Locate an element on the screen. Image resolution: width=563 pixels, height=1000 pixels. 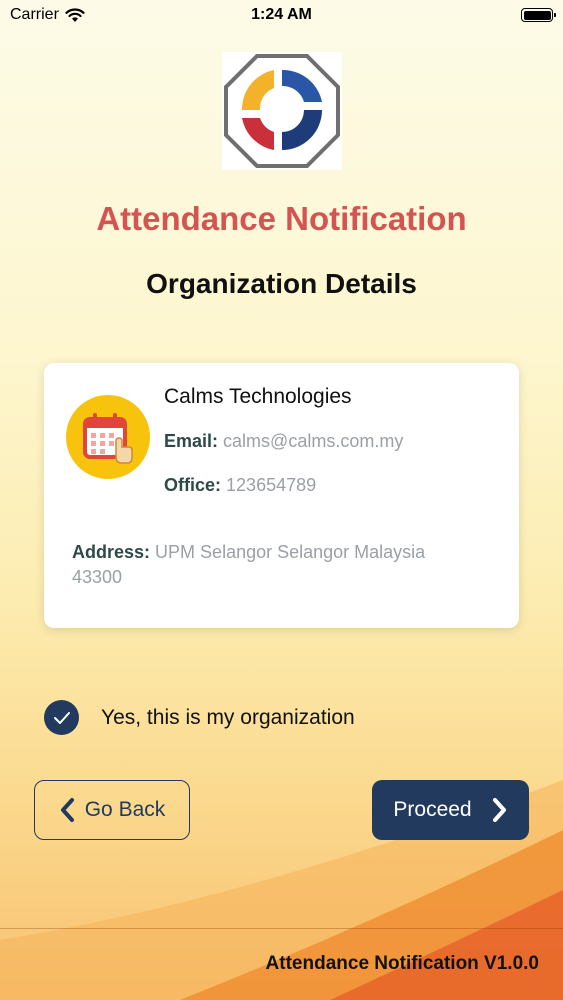
address-label: Address: is located at coordinates (111, 552).